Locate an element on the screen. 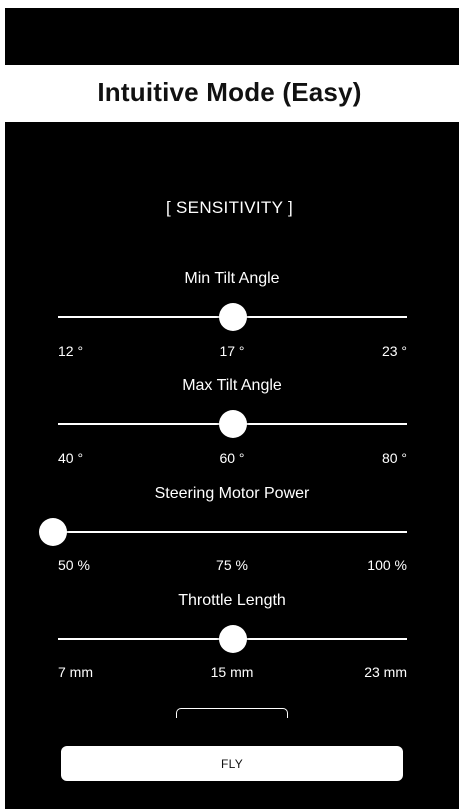 The height and width of the screenshot is (809, 459). min-tilt-angle-slider-thumb is located at coordinates (232, 317).